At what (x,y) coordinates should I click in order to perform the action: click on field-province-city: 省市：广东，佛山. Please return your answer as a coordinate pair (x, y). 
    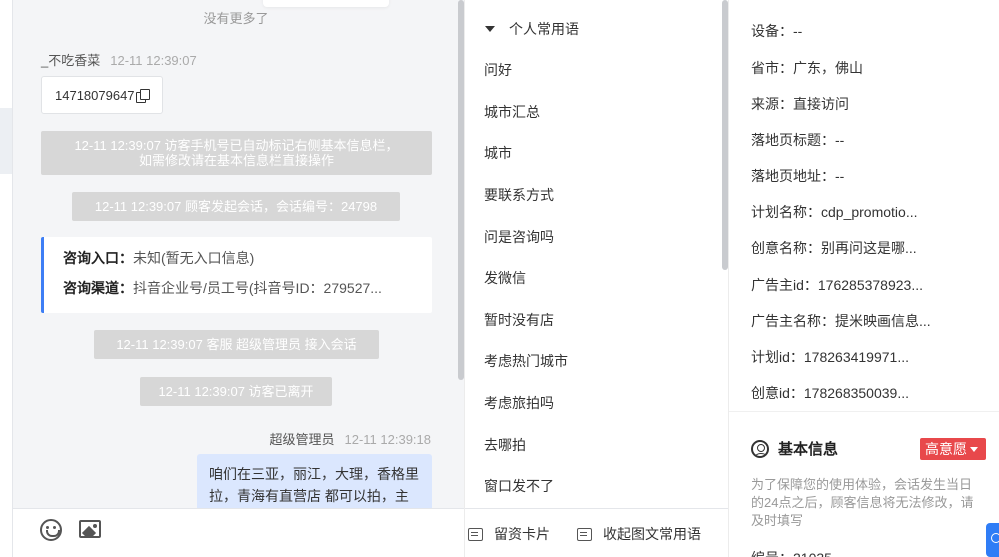
    Looking at the image, I should click on (807, 68).